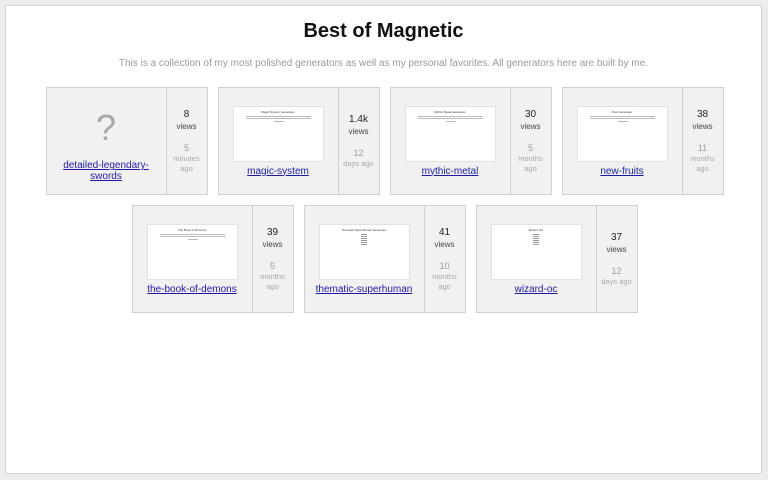  I want to click on thumbnail-image: Mythic Metal Generator, so click(450, 133).